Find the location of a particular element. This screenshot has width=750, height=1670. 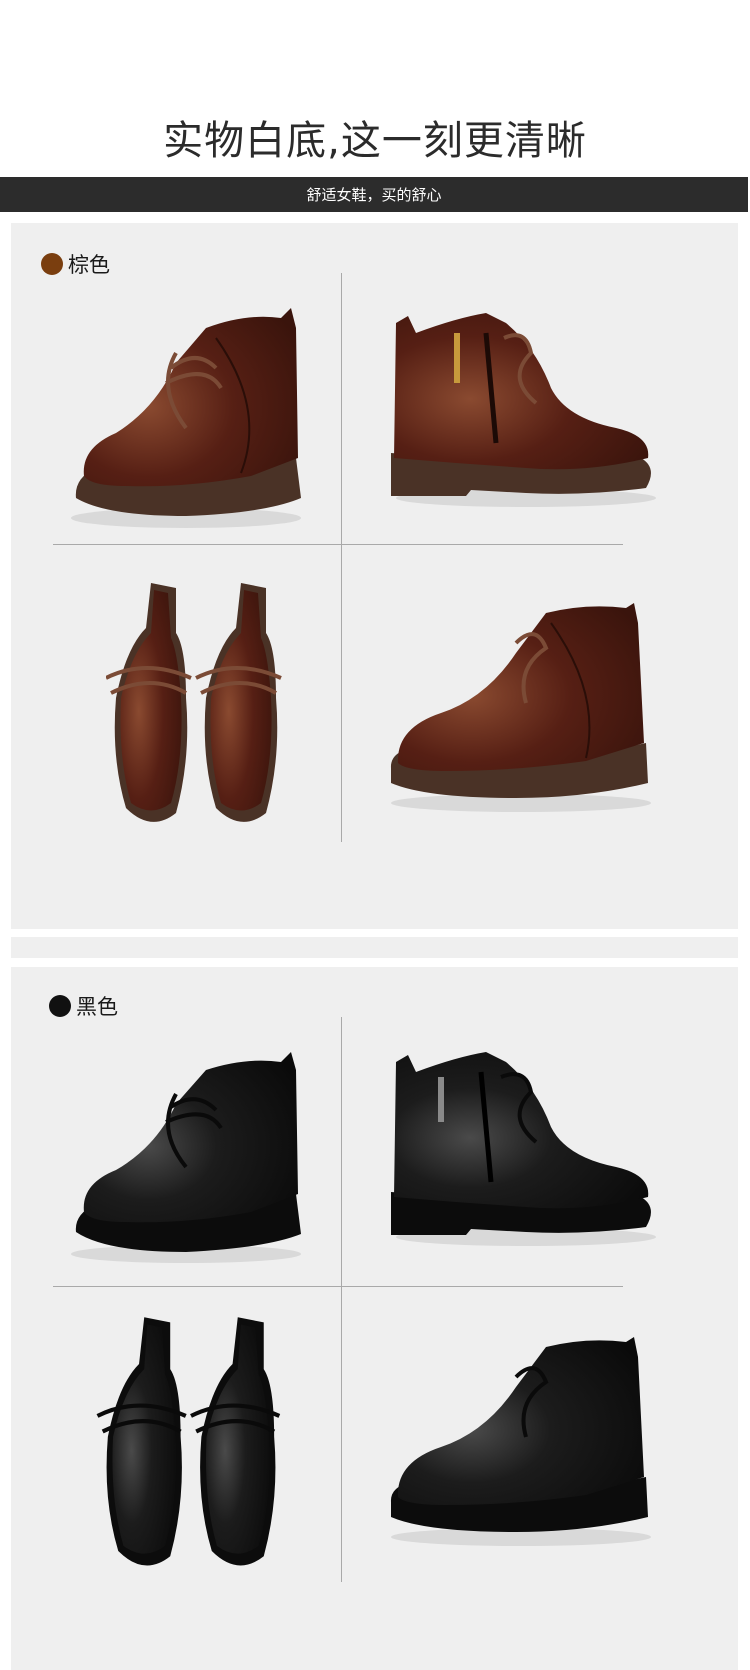

slogan-text: 舒适女鞋，买的舒心 is located at coordinates (374, 195).